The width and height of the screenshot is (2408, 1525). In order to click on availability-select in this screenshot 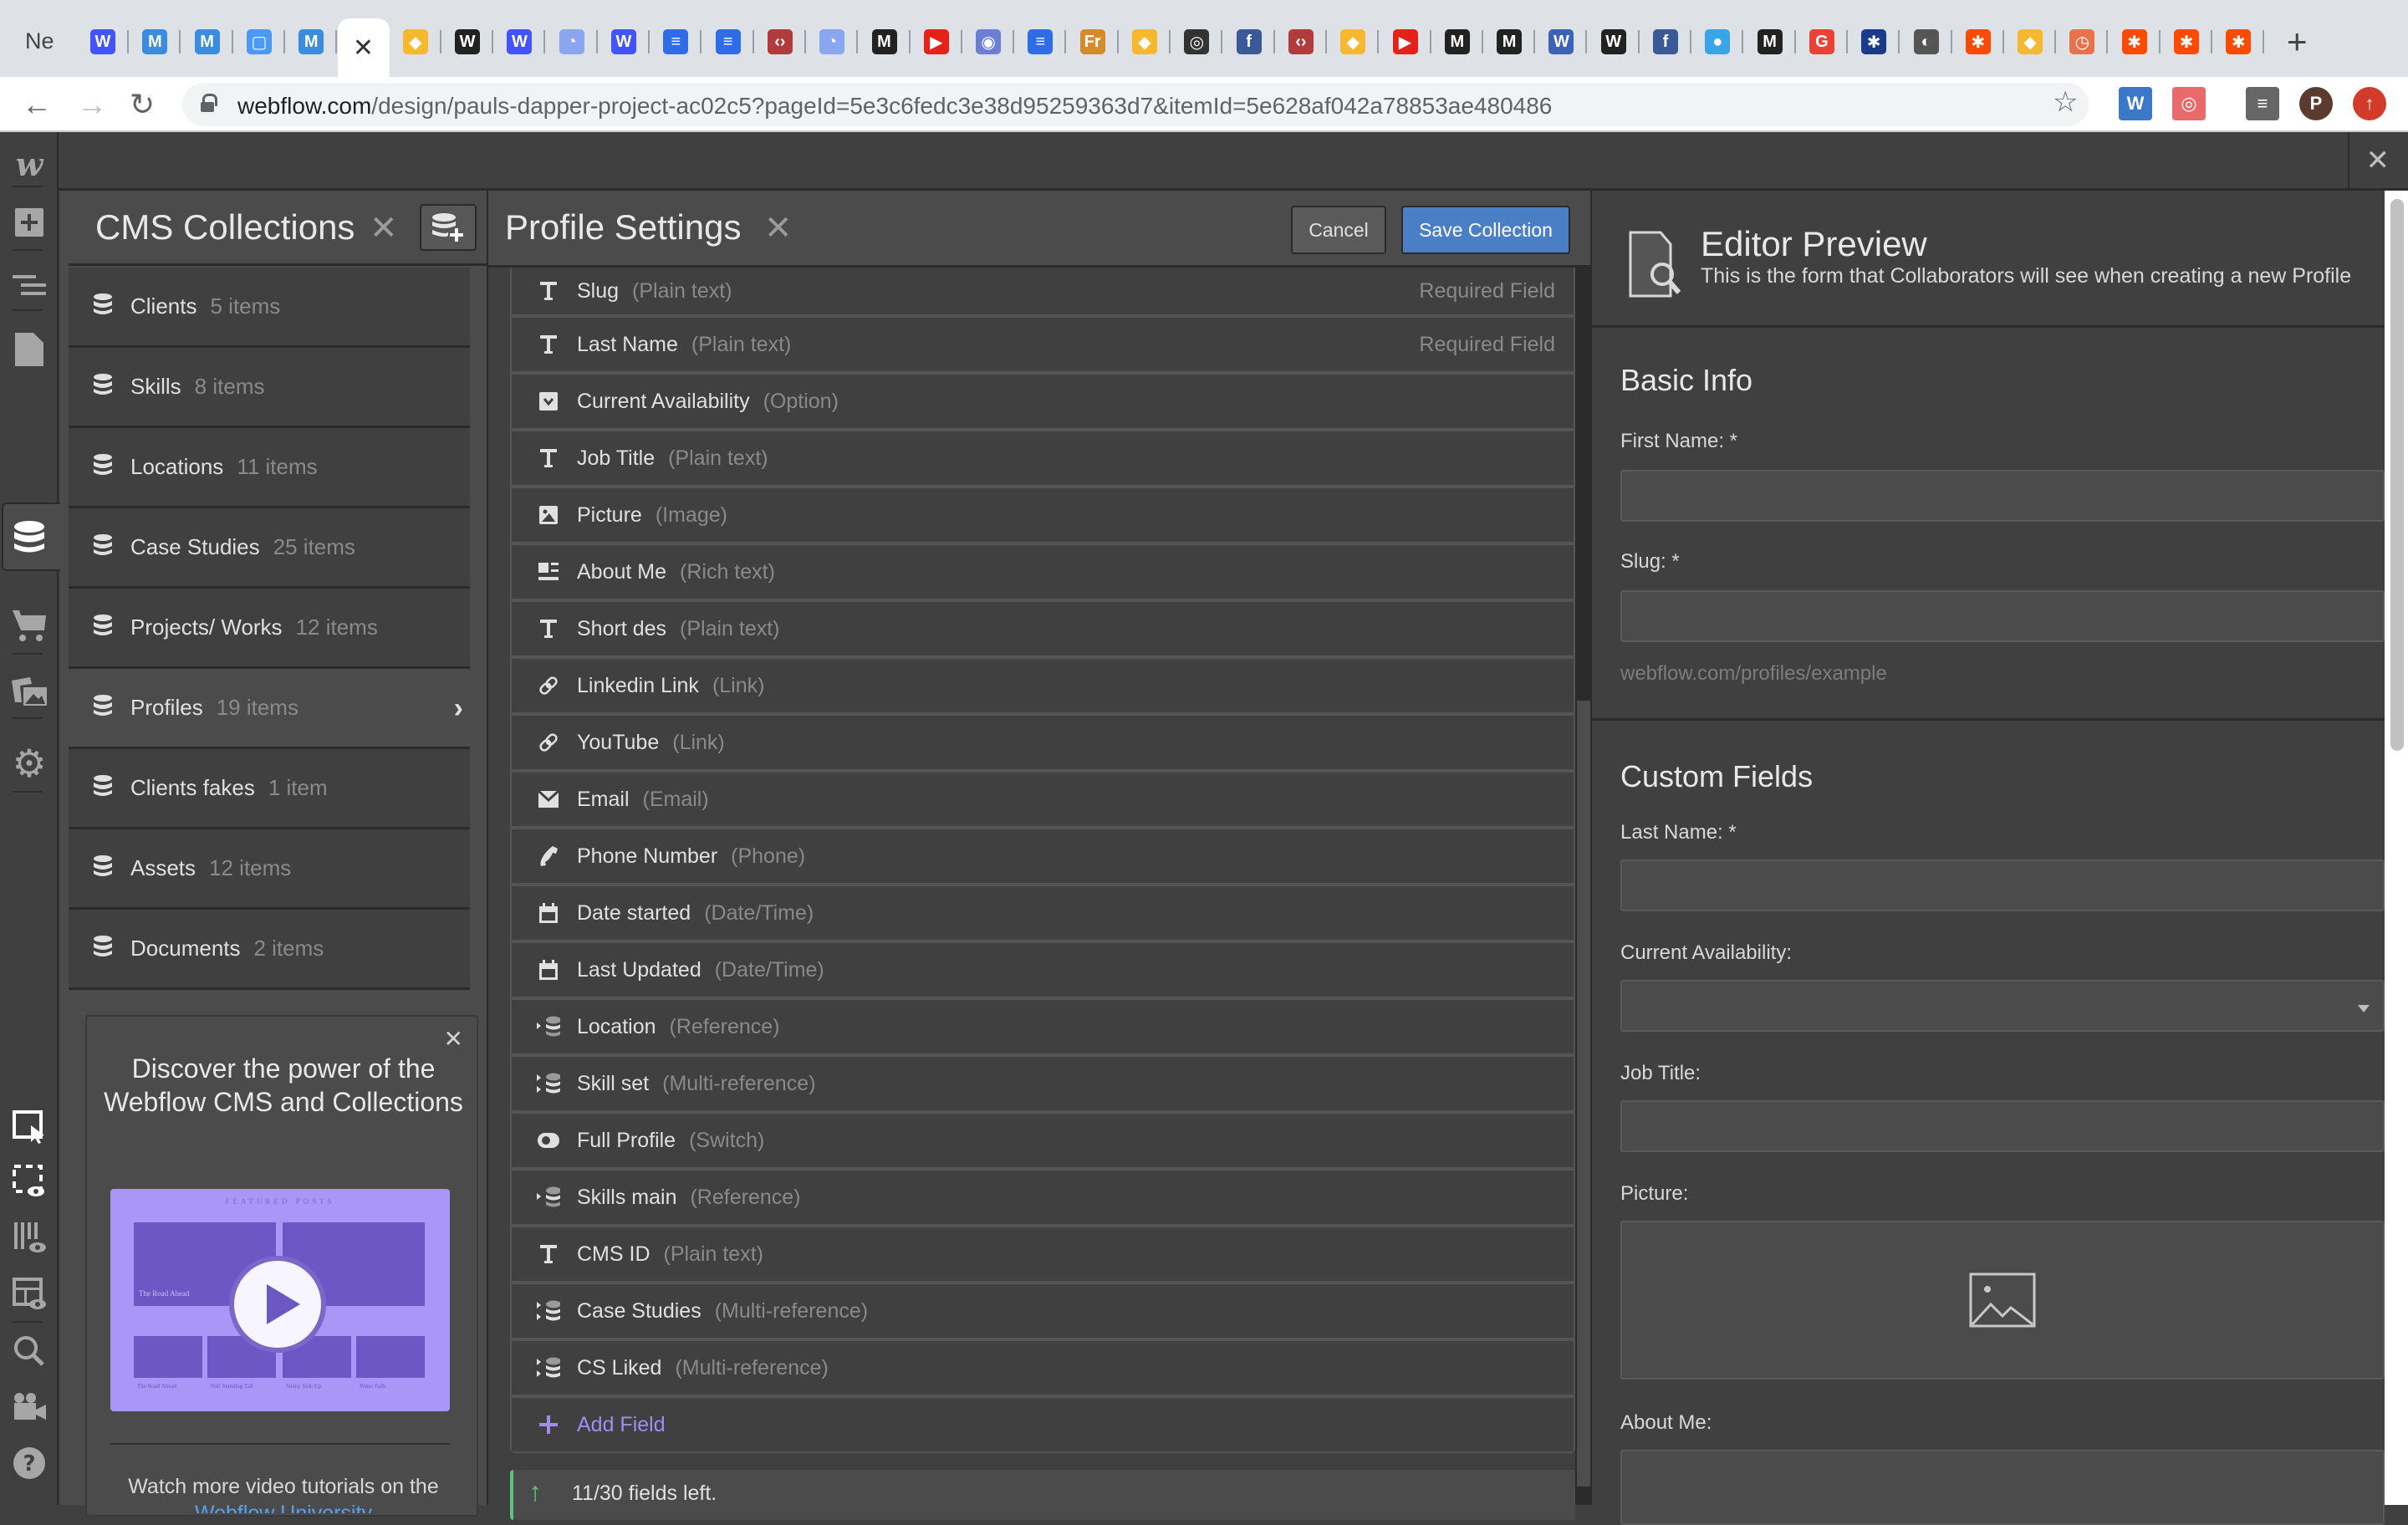, I will do `click(2003, 1006)`.